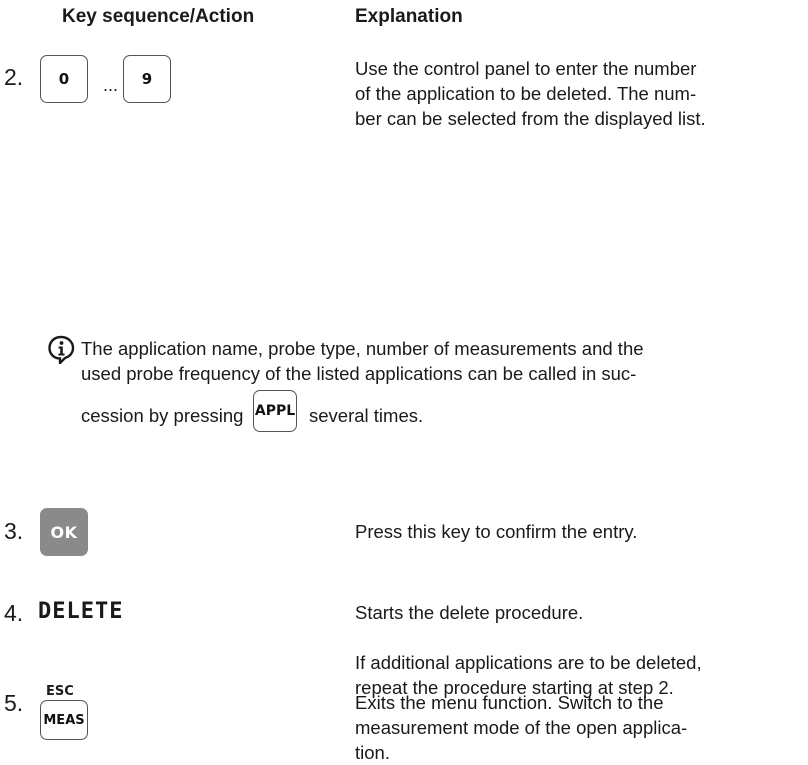 This screenshot has width=808, height=765. Describe the element at coordinates (64, 720) in the screenshot. I see `meas-key-button: MEAS` at that location.